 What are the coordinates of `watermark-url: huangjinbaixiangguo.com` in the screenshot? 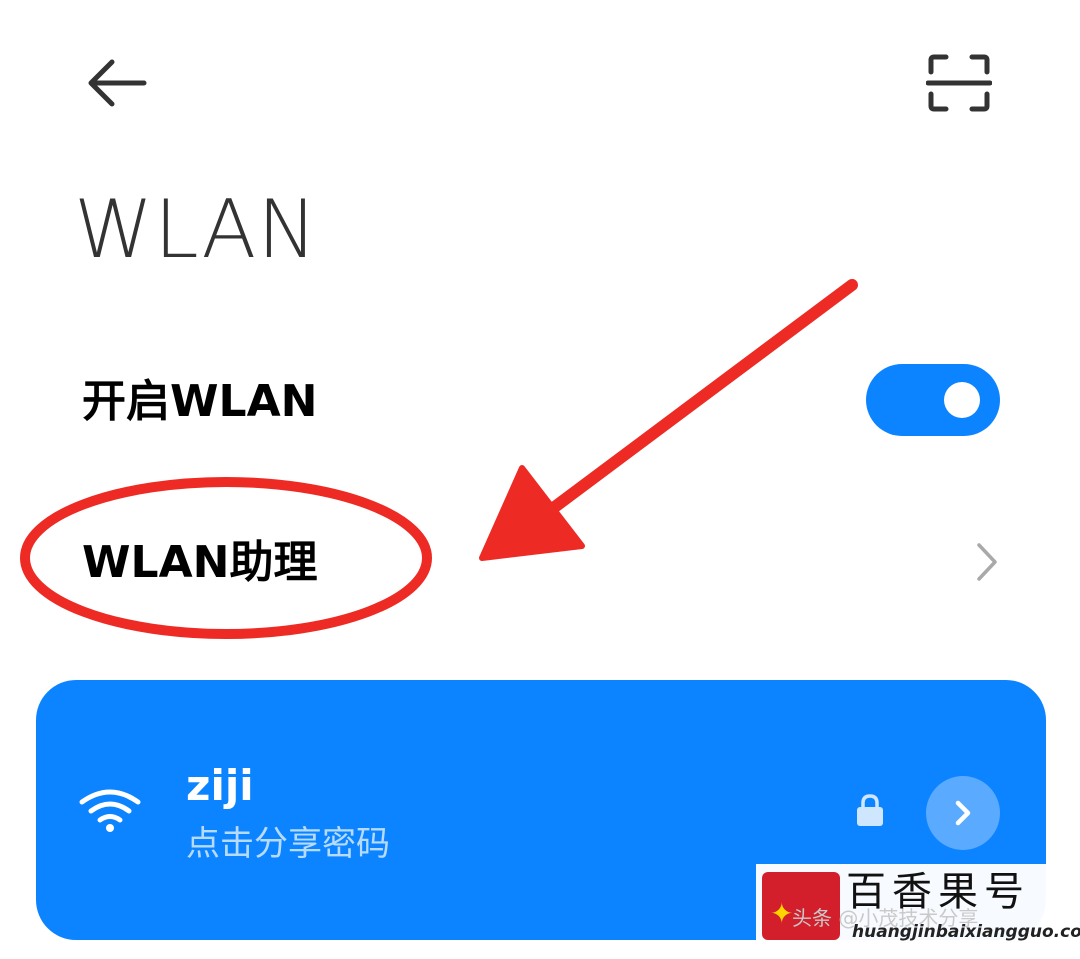 It's located at (966, 932).